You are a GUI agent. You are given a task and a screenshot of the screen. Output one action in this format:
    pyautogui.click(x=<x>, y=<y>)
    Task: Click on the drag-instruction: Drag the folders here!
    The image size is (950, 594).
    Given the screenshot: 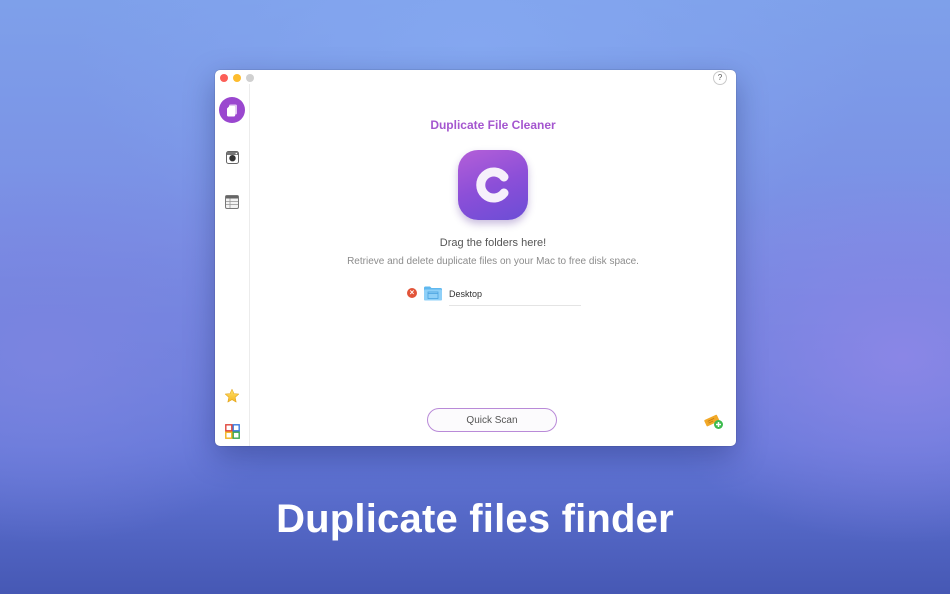 What is the action you would take?
    pyautogui.click(x=493, y=243)
    